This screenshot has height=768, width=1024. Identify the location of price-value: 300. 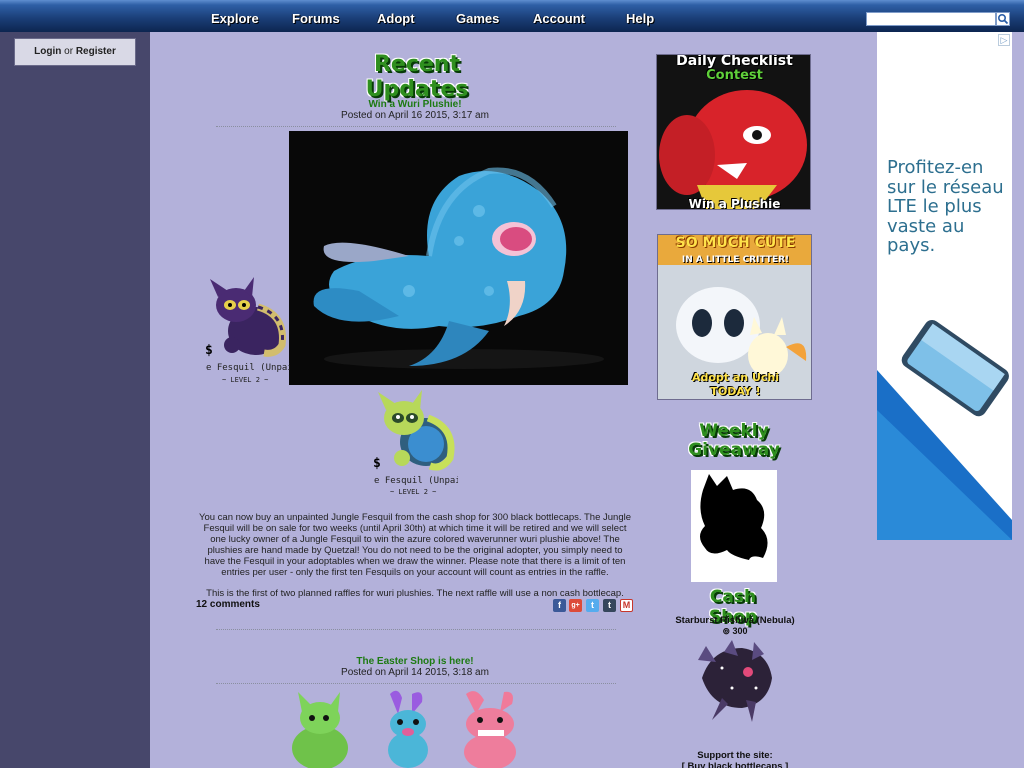
(740, 631).